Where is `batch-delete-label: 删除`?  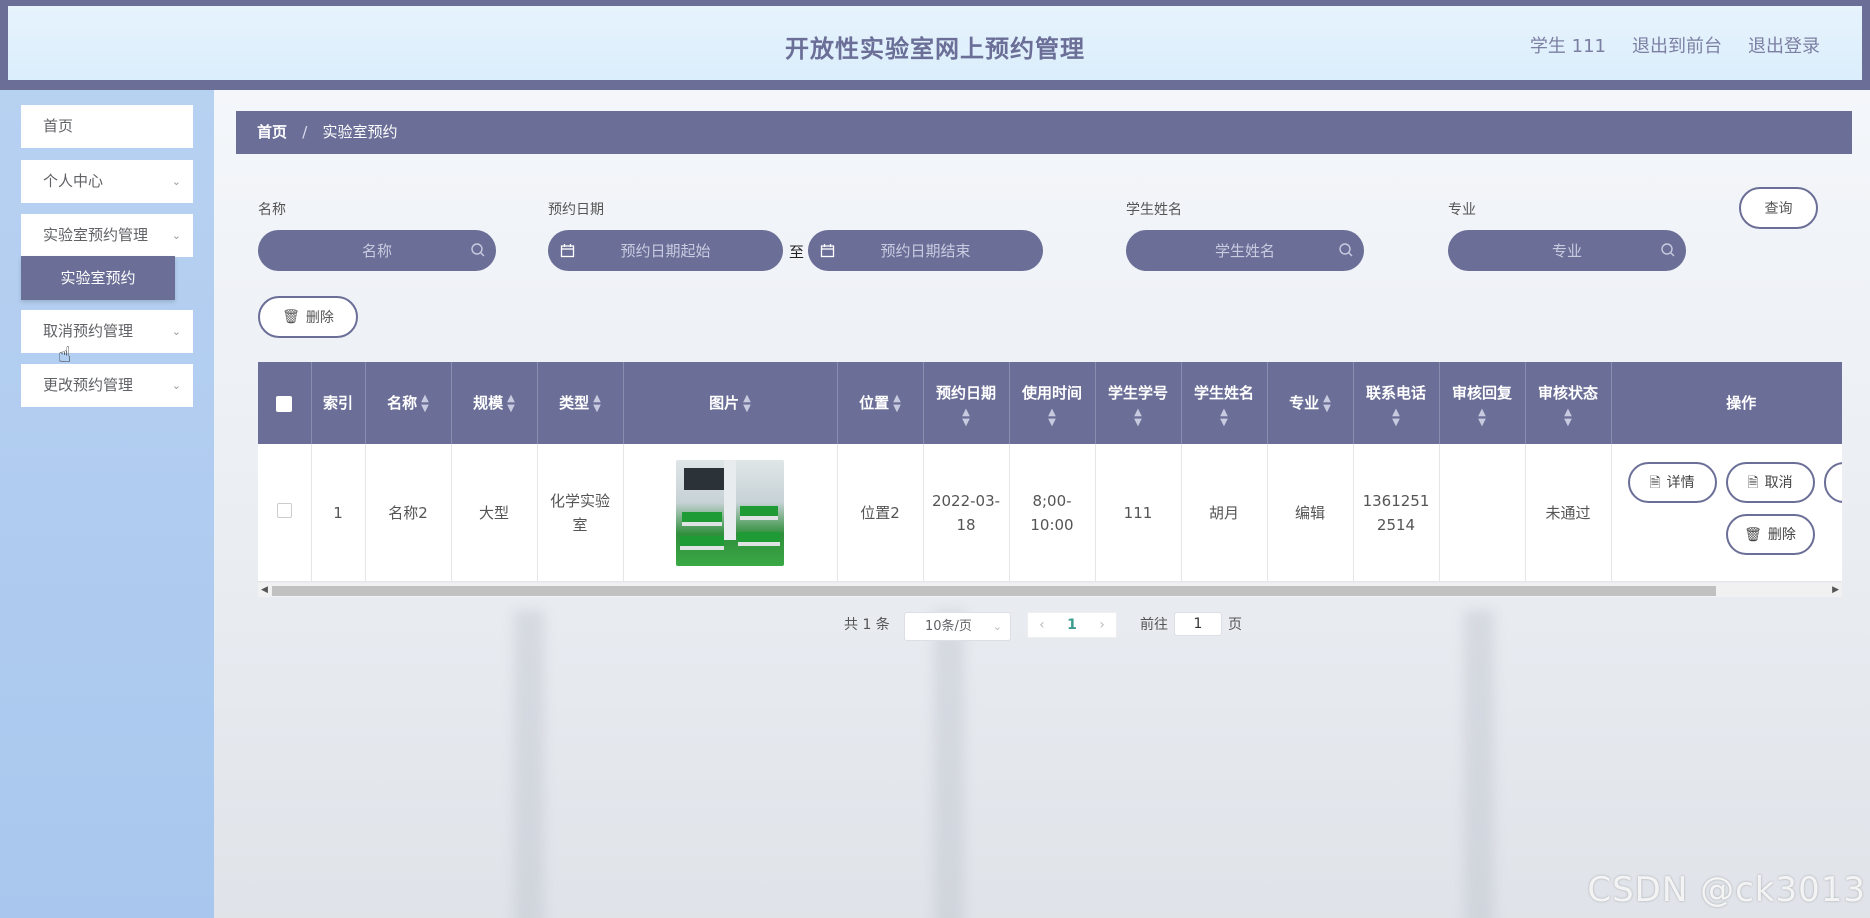 batch-delete-label: 删除 is located at coordinates (319, 318).